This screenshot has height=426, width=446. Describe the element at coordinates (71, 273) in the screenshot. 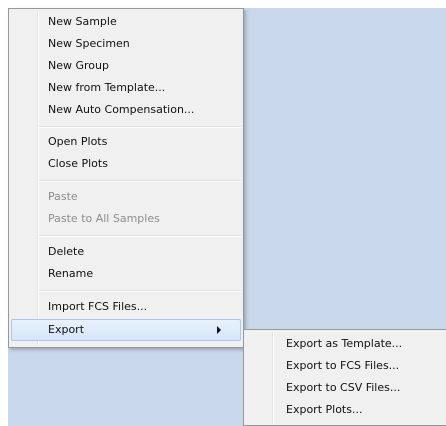

I see `menu-item-label: Rename` at that location.